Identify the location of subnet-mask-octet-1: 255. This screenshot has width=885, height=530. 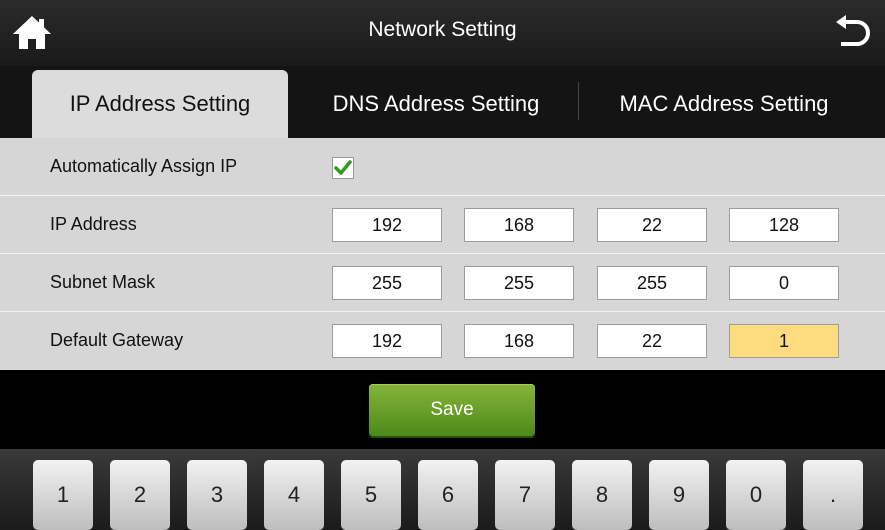
(387, 283).